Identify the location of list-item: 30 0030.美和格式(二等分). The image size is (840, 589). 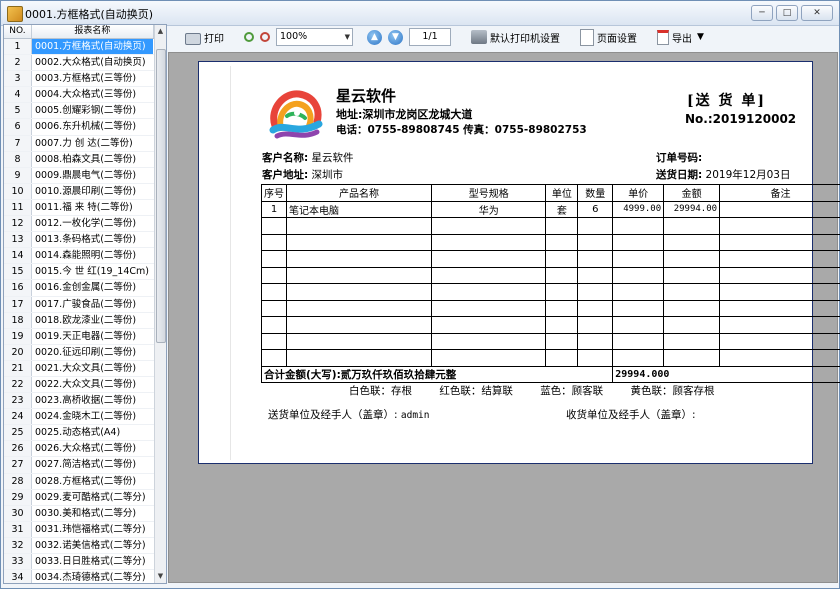
(79, 513).